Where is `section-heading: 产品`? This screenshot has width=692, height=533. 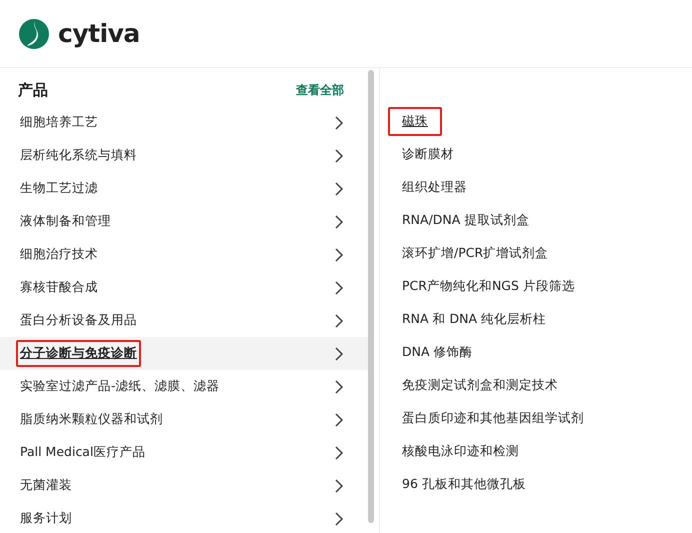
section-heading: 产品 is located at coordinates (33, 90).